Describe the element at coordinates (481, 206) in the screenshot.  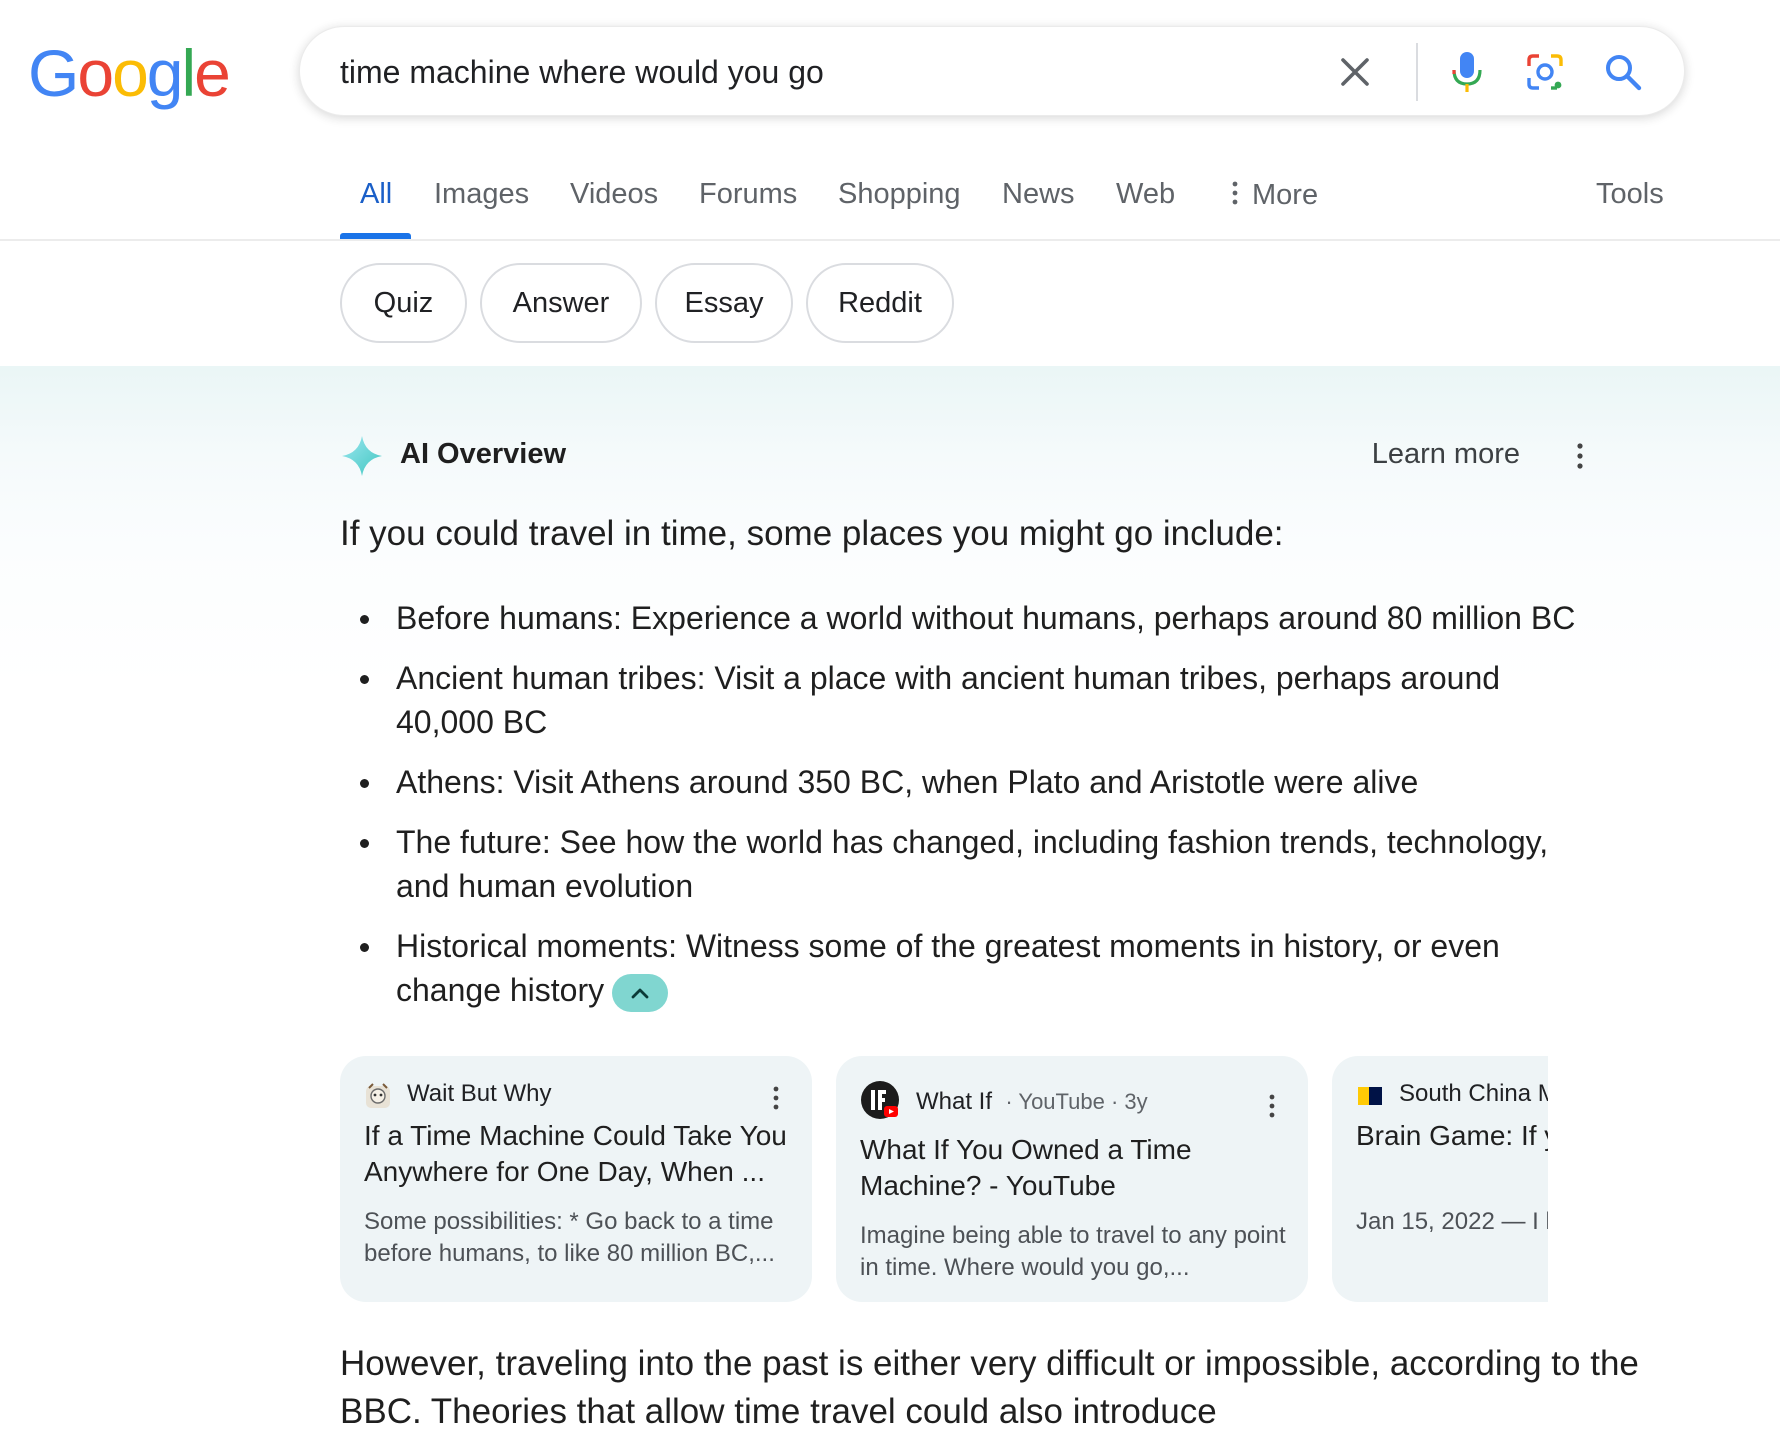
I see `tab-images: Images` at that location.